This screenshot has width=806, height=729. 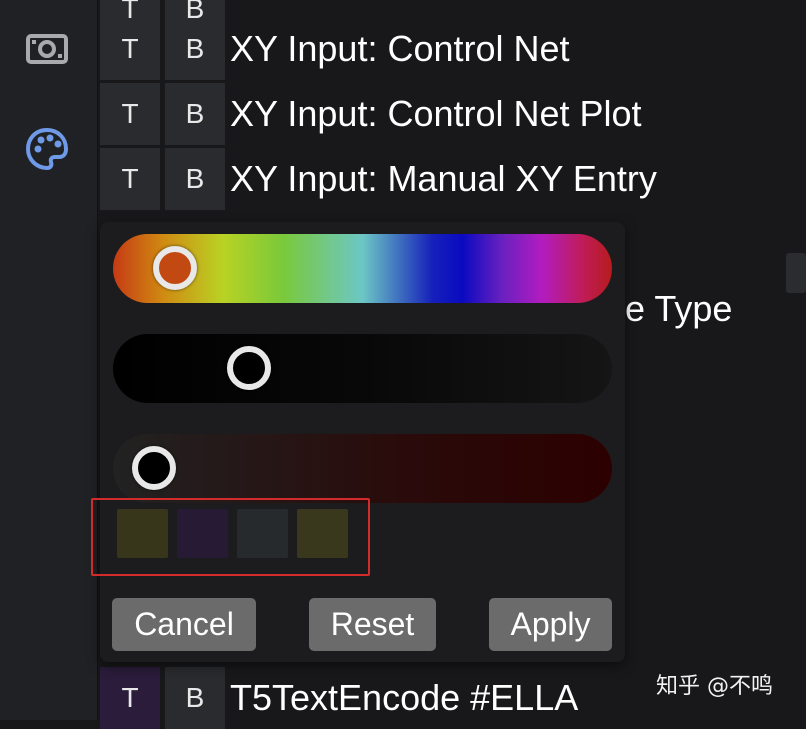 What do you see at coordinates (372, 624) in the screenshot?
I see `reset-button: Reset` at bounding box center [372, 624].